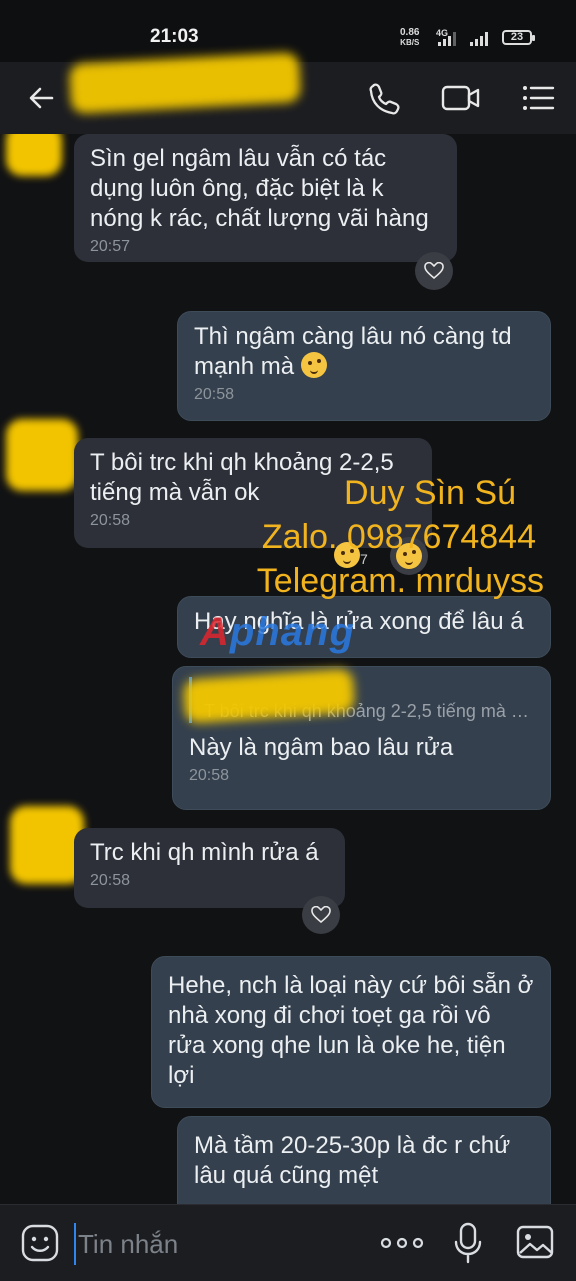  What do you see at coordinates (460, 98) in the screenshot?
I see `video-call-icon` at bounding box center [460, 98].